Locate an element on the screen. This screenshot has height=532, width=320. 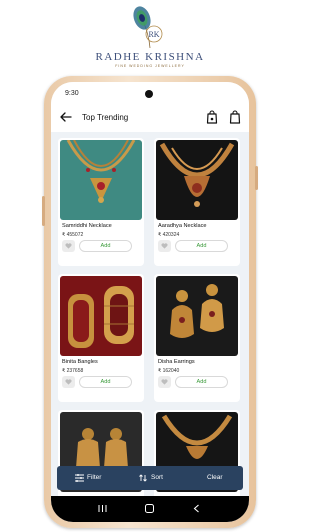
system-navigation-bar is located at coordinates (150, 509).